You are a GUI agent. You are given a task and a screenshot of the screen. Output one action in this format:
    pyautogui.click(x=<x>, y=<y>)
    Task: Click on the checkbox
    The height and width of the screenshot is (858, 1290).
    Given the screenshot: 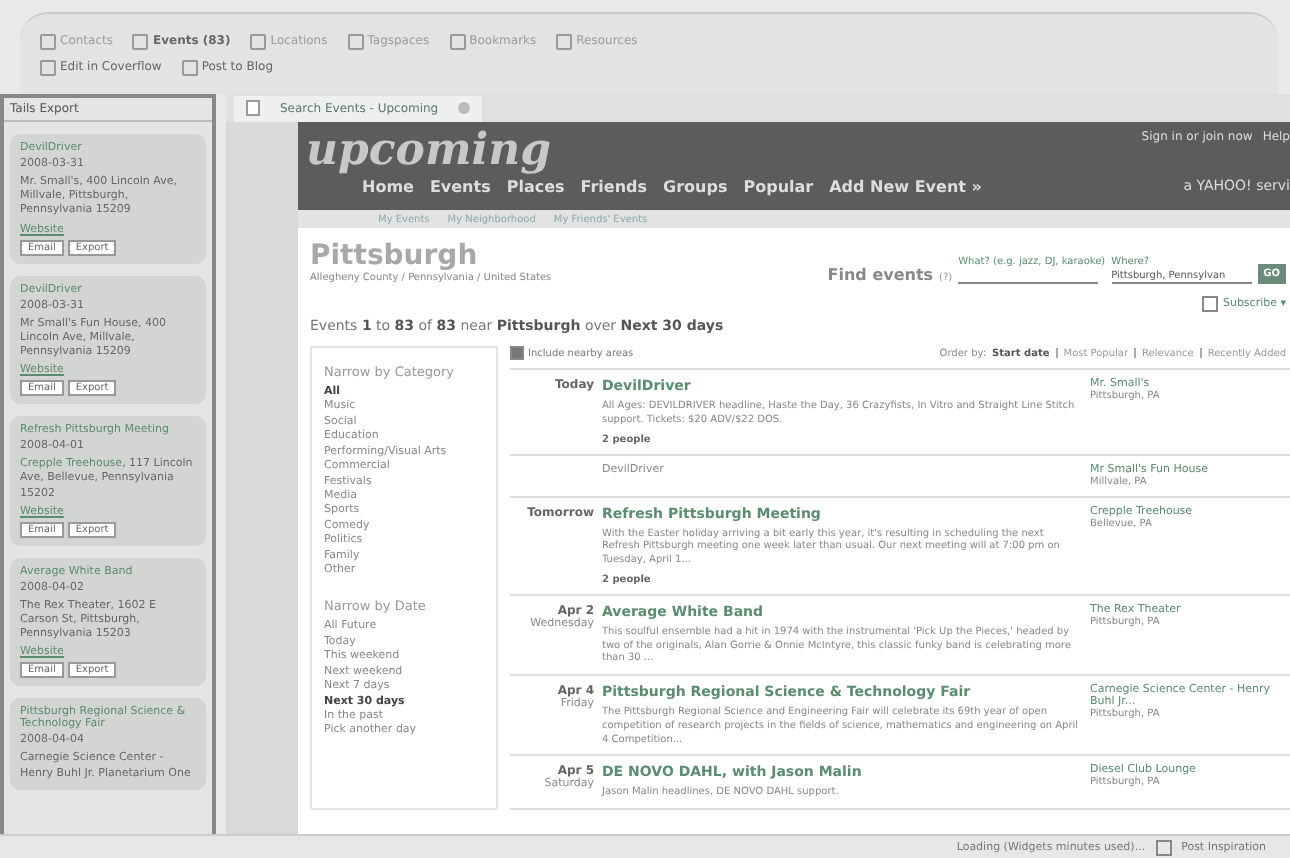 What is the action you would take?
    pyautogui.click(x=517, y=353)
    